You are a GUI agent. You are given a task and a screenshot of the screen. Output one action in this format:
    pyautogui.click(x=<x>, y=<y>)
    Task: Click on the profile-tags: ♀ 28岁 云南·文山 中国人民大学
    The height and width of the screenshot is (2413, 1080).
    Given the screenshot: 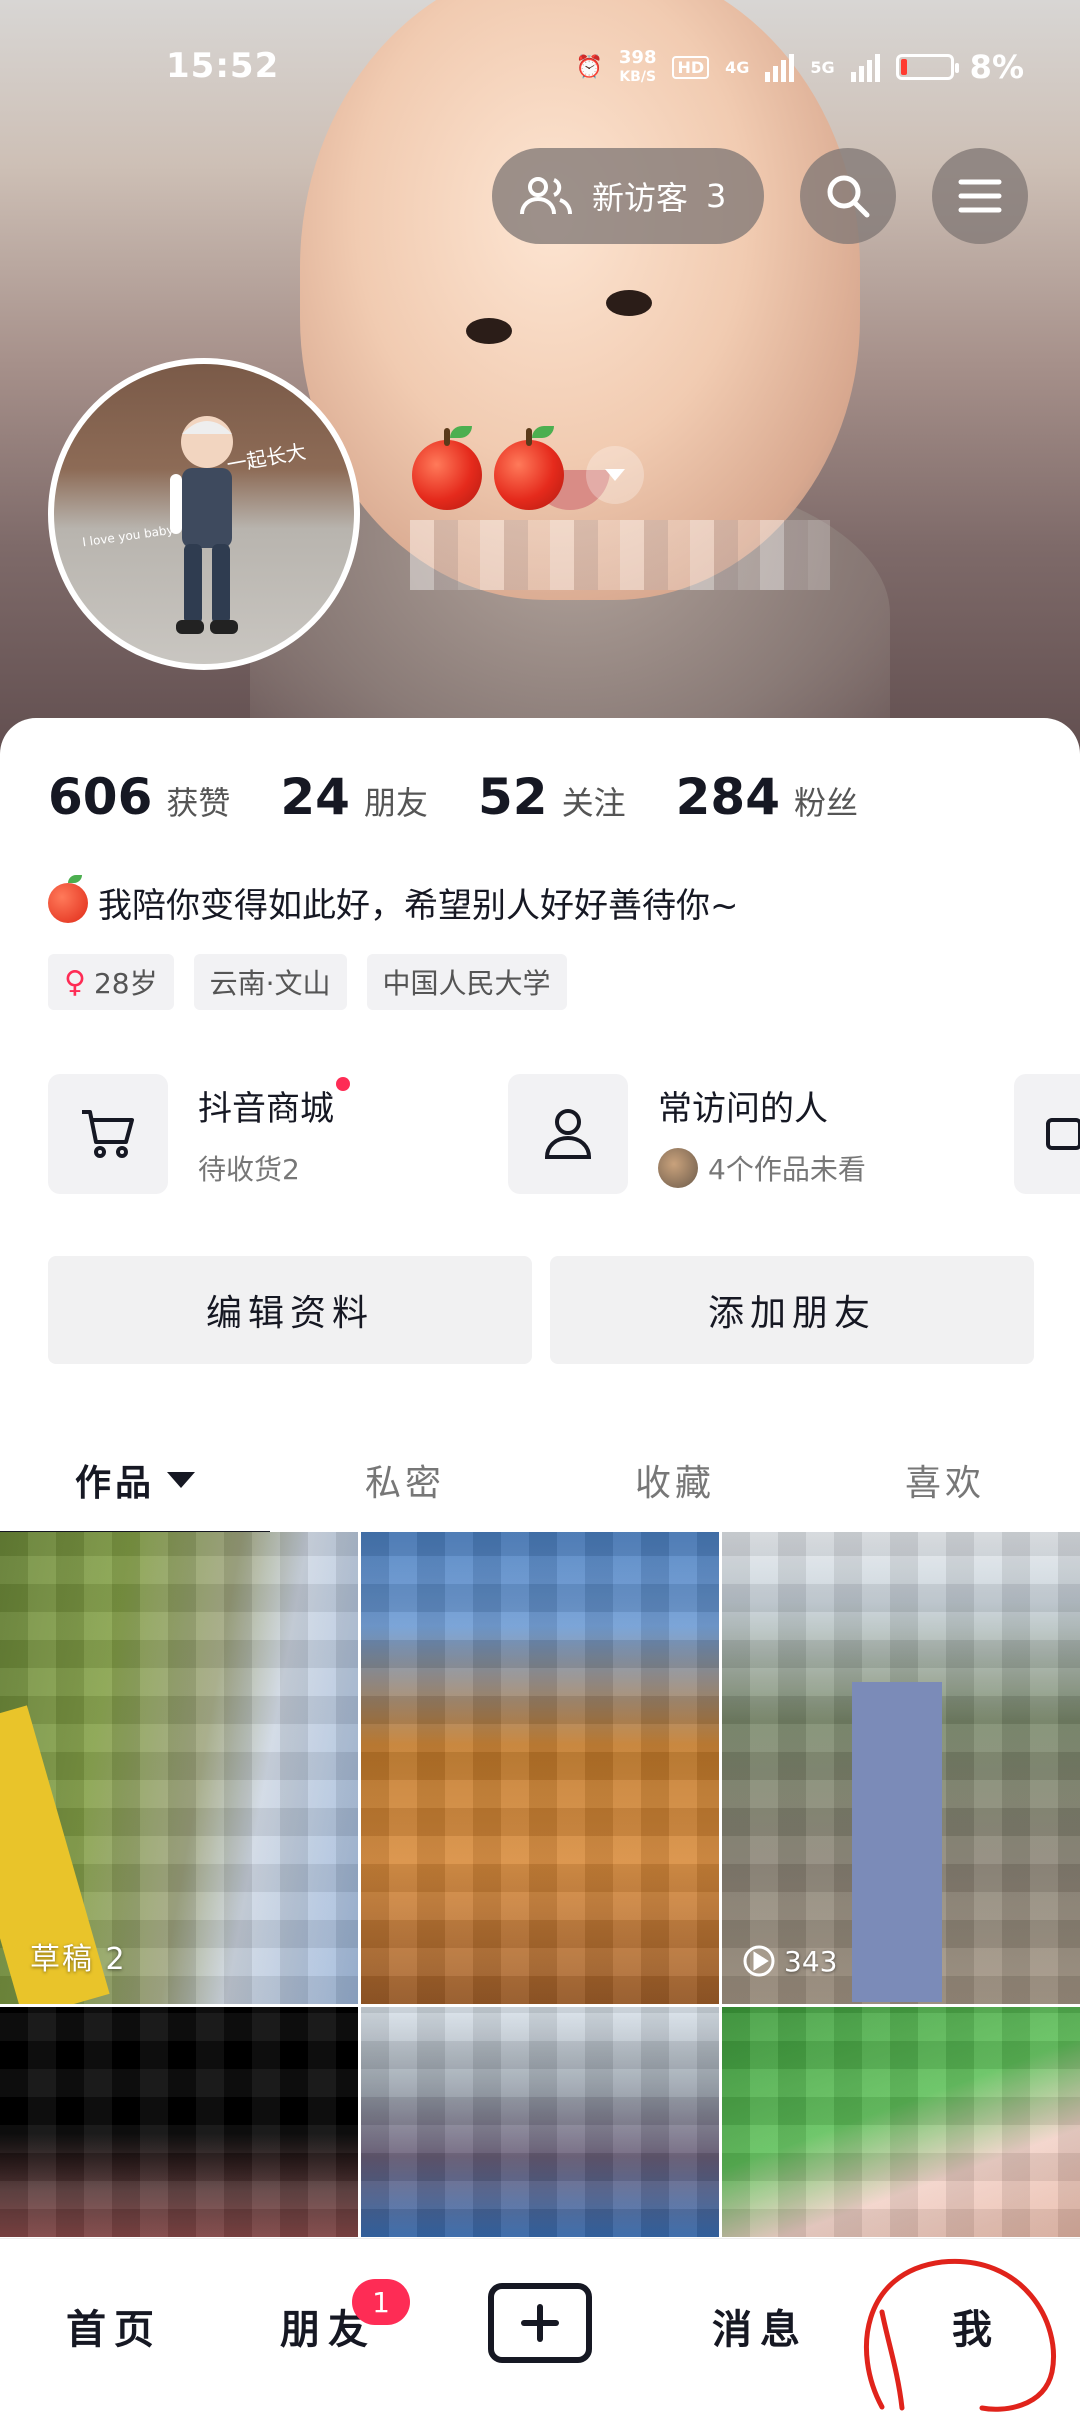 What is the action you would take?
    pyautogui.click(x=307, y=982)
    